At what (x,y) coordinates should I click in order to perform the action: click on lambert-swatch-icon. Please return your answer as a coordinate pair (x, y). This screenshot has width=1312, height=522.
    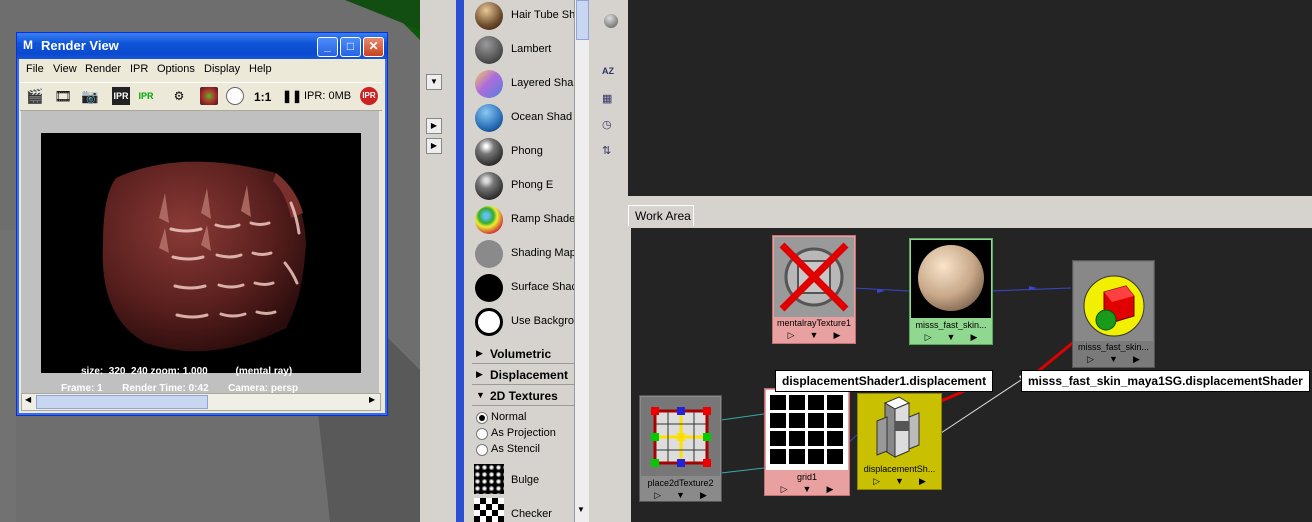
    Looking at the image, I should click on (489, 50).